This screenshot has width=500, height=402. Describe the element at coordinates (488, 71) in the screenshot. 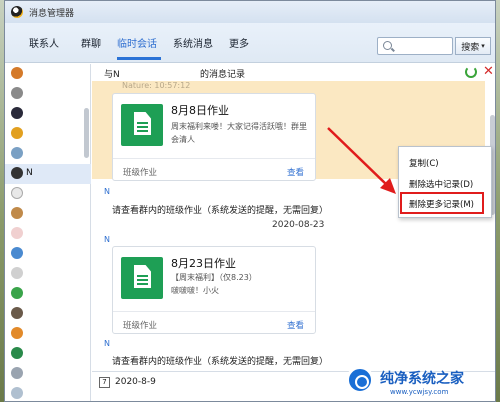

I see `delete-icon: ✕` at that location.